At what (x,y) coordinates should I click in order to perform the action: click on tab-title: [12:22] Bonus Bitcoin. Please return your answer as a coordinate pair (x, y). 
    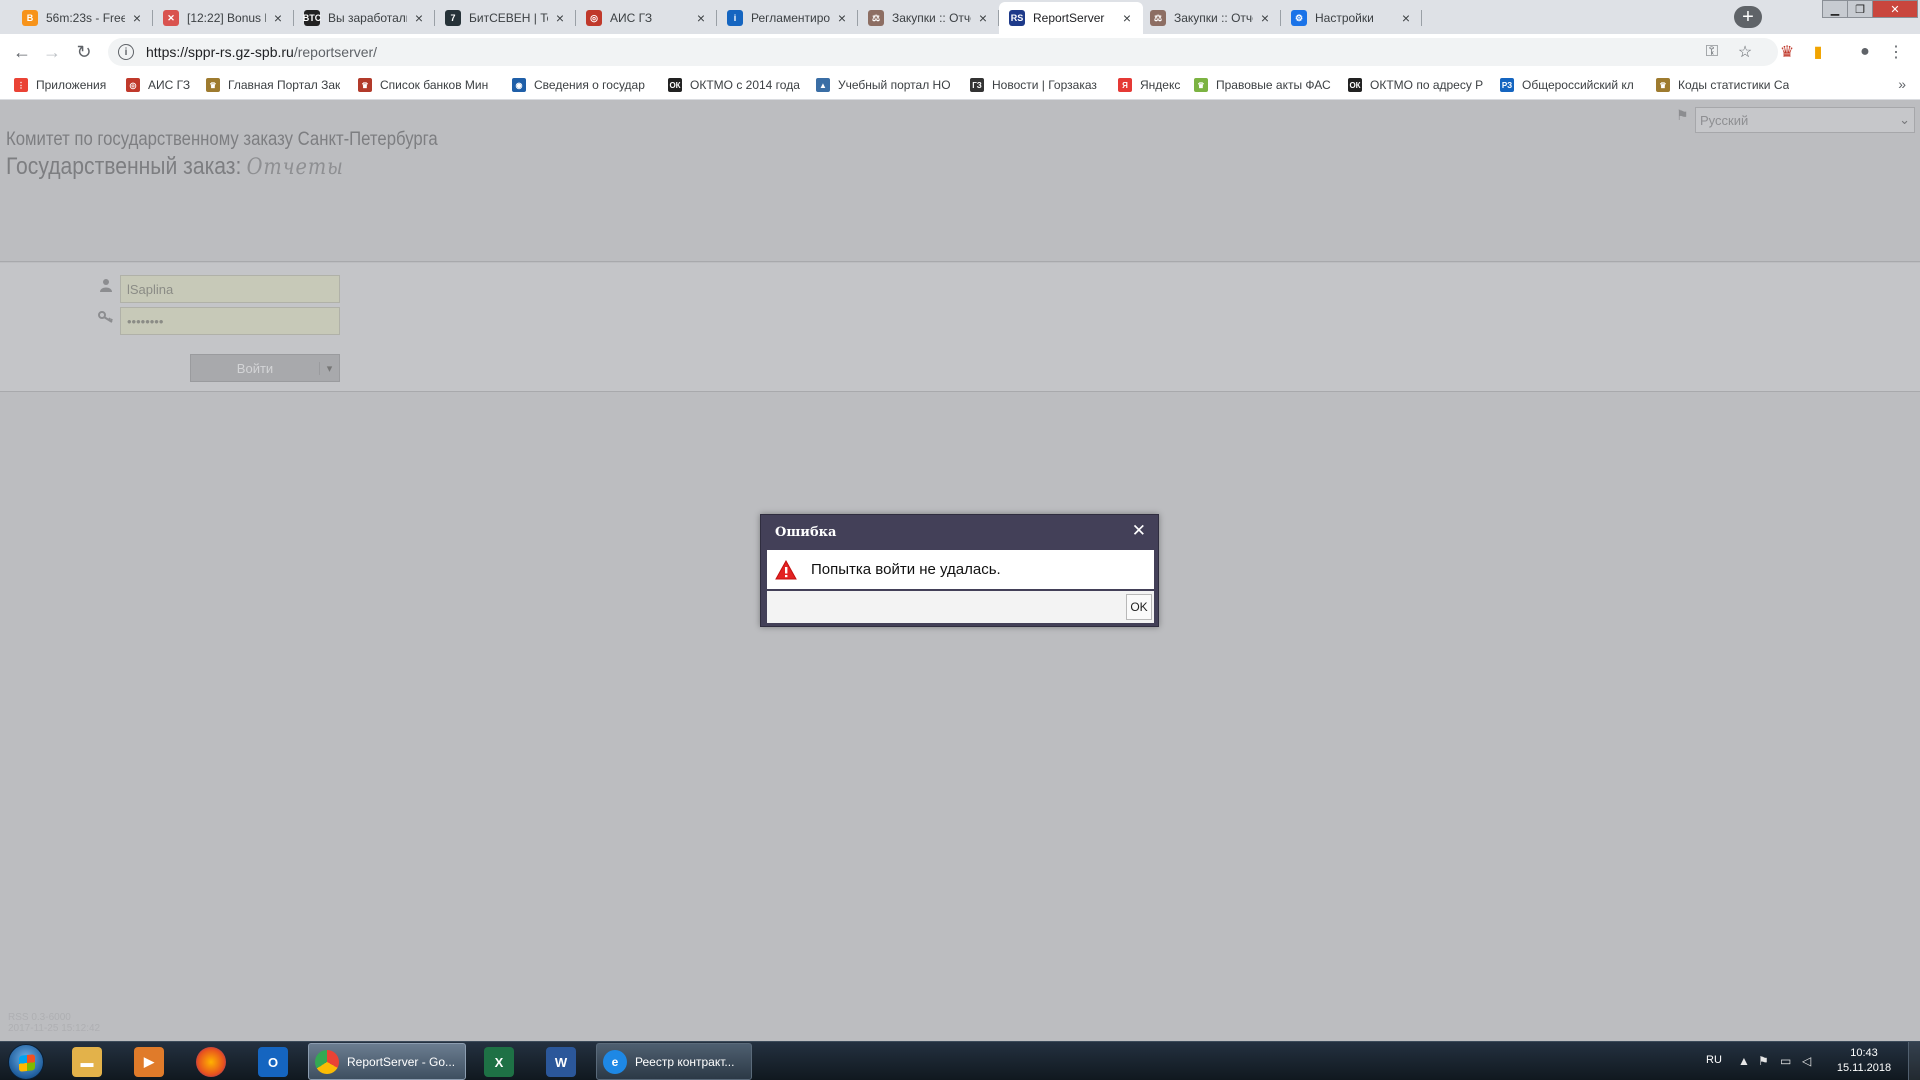
    Looking at the image, I should click on (226, 18).